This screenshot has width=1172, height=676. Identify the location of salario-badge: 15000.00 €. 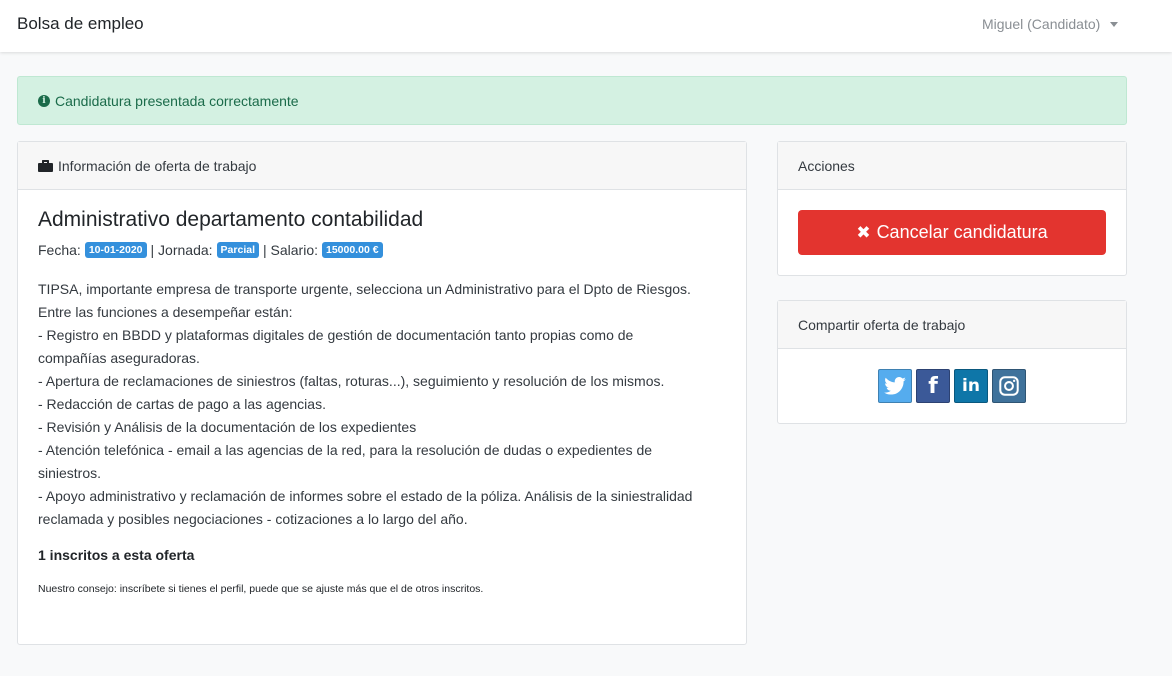
(352, 250).